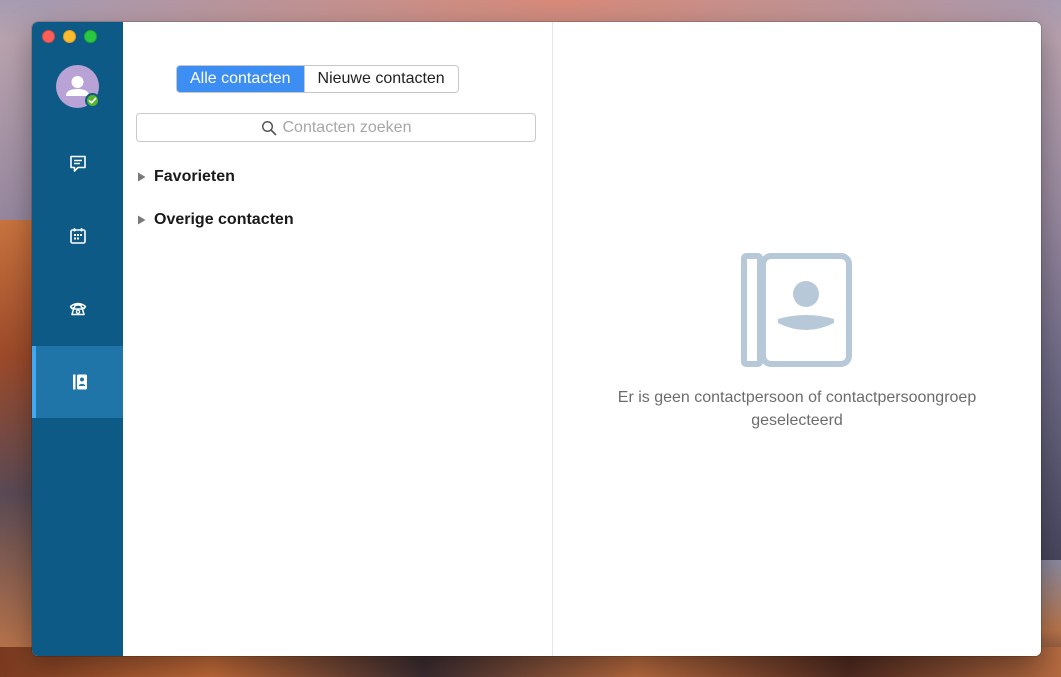  I want to click on maximize-window-button, so click(90, 36).